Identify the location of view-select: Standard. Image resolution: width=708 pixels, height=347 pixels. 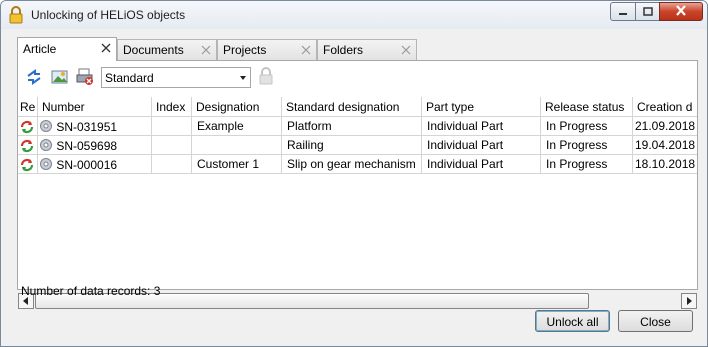
(176, 77).